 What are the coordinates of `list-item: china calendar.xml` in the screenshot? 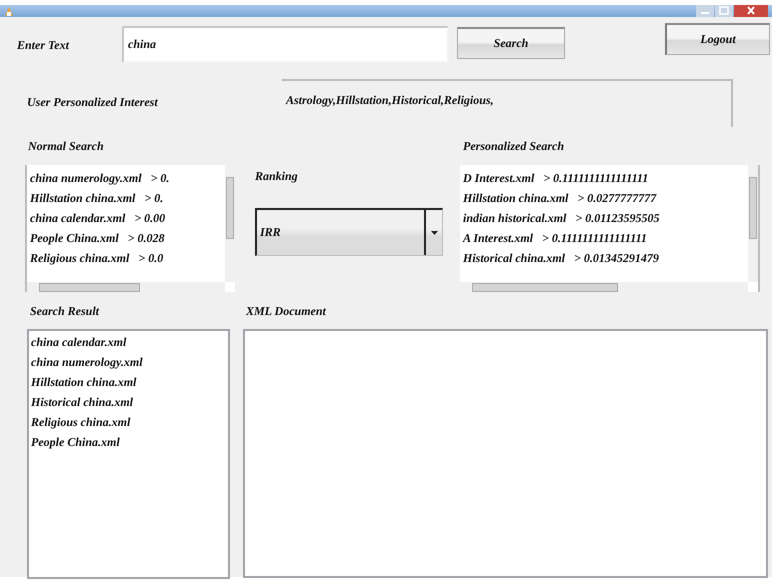 It's located at (129, 342).